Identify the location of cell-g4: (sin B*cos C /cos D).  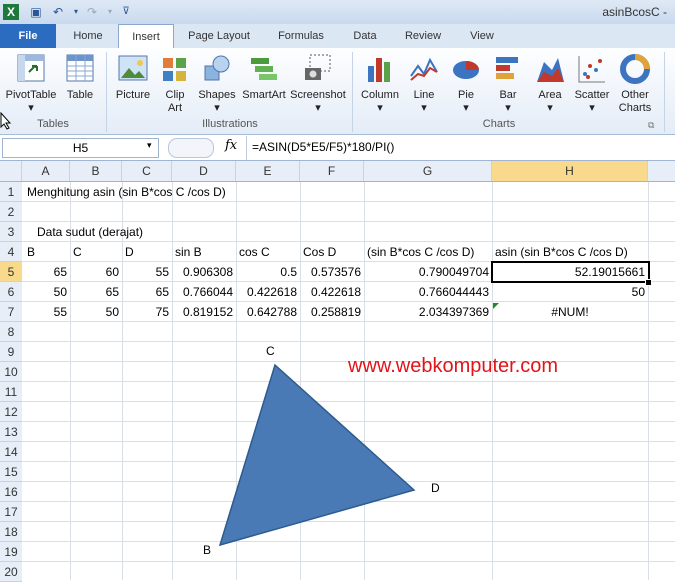
(428, 252).